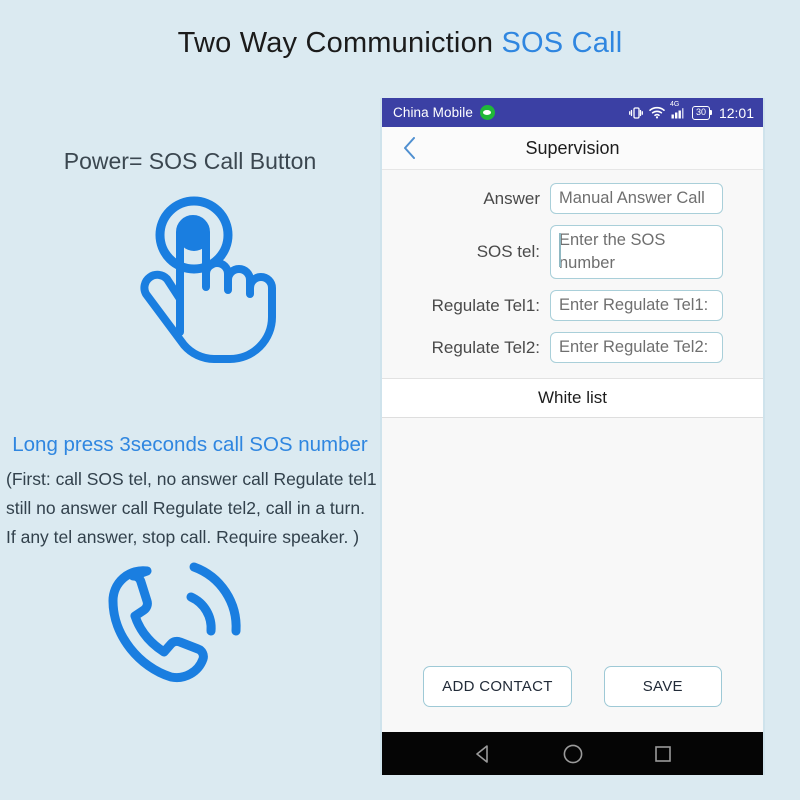 This screenshot has width=800, height=800. I want to click on save-button: SAVE, so click(662, 686).